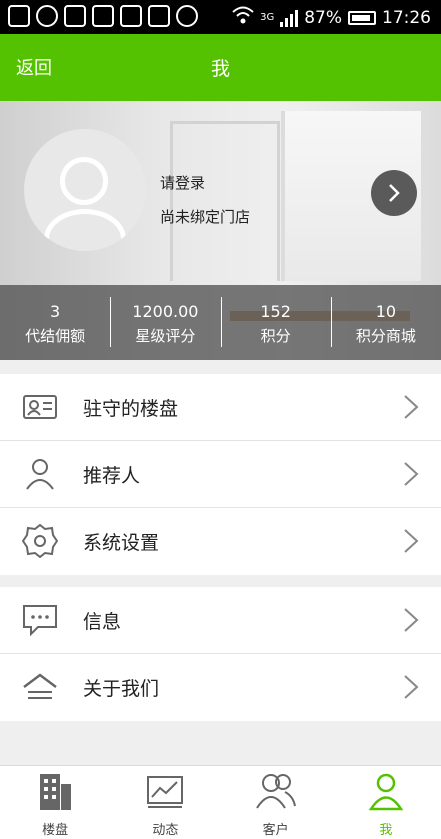 Image resolution: width=441 pixels, height=839 pixels. What do you see at coordinates (40, 541) in the screenshot?
I see `gear-icon` at bounding box center [40, 541].